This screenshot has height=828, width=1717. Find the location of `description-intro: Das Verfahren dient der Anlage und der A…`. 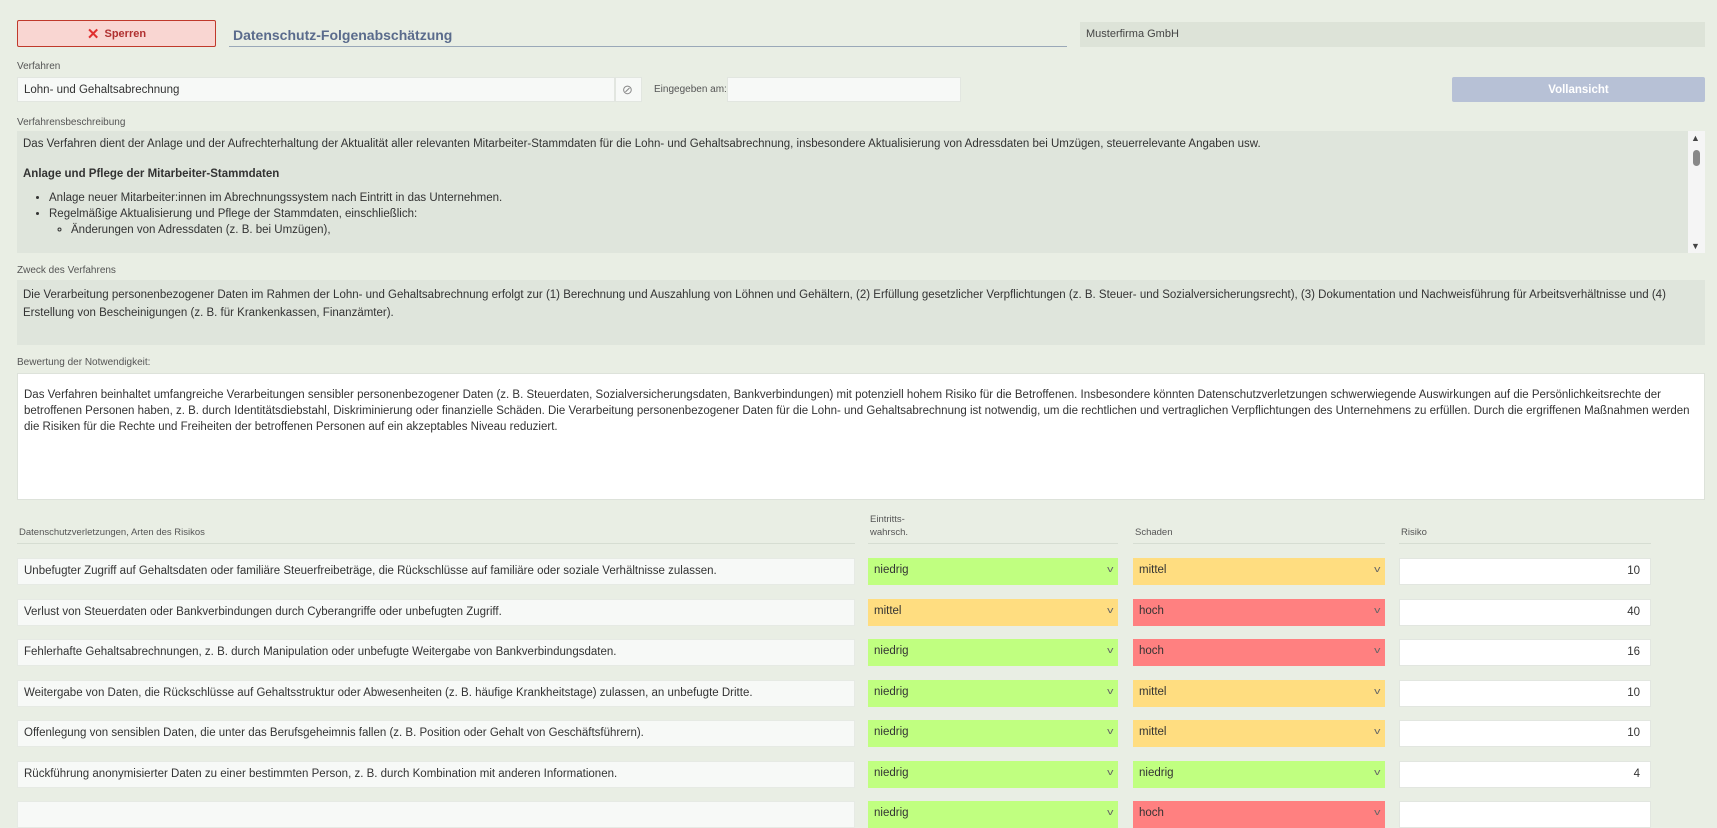

description-intro: Das Verfahren dient der Anlage und der A… is located at coordinates (642, 144).